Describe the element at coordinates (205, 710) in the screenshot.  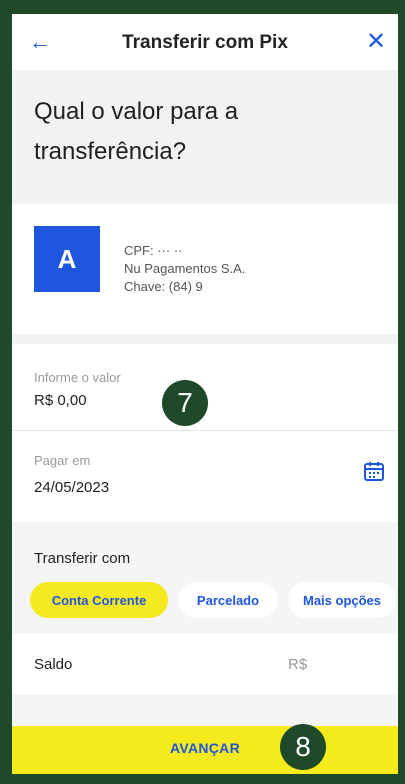
I see `divider` at that location.